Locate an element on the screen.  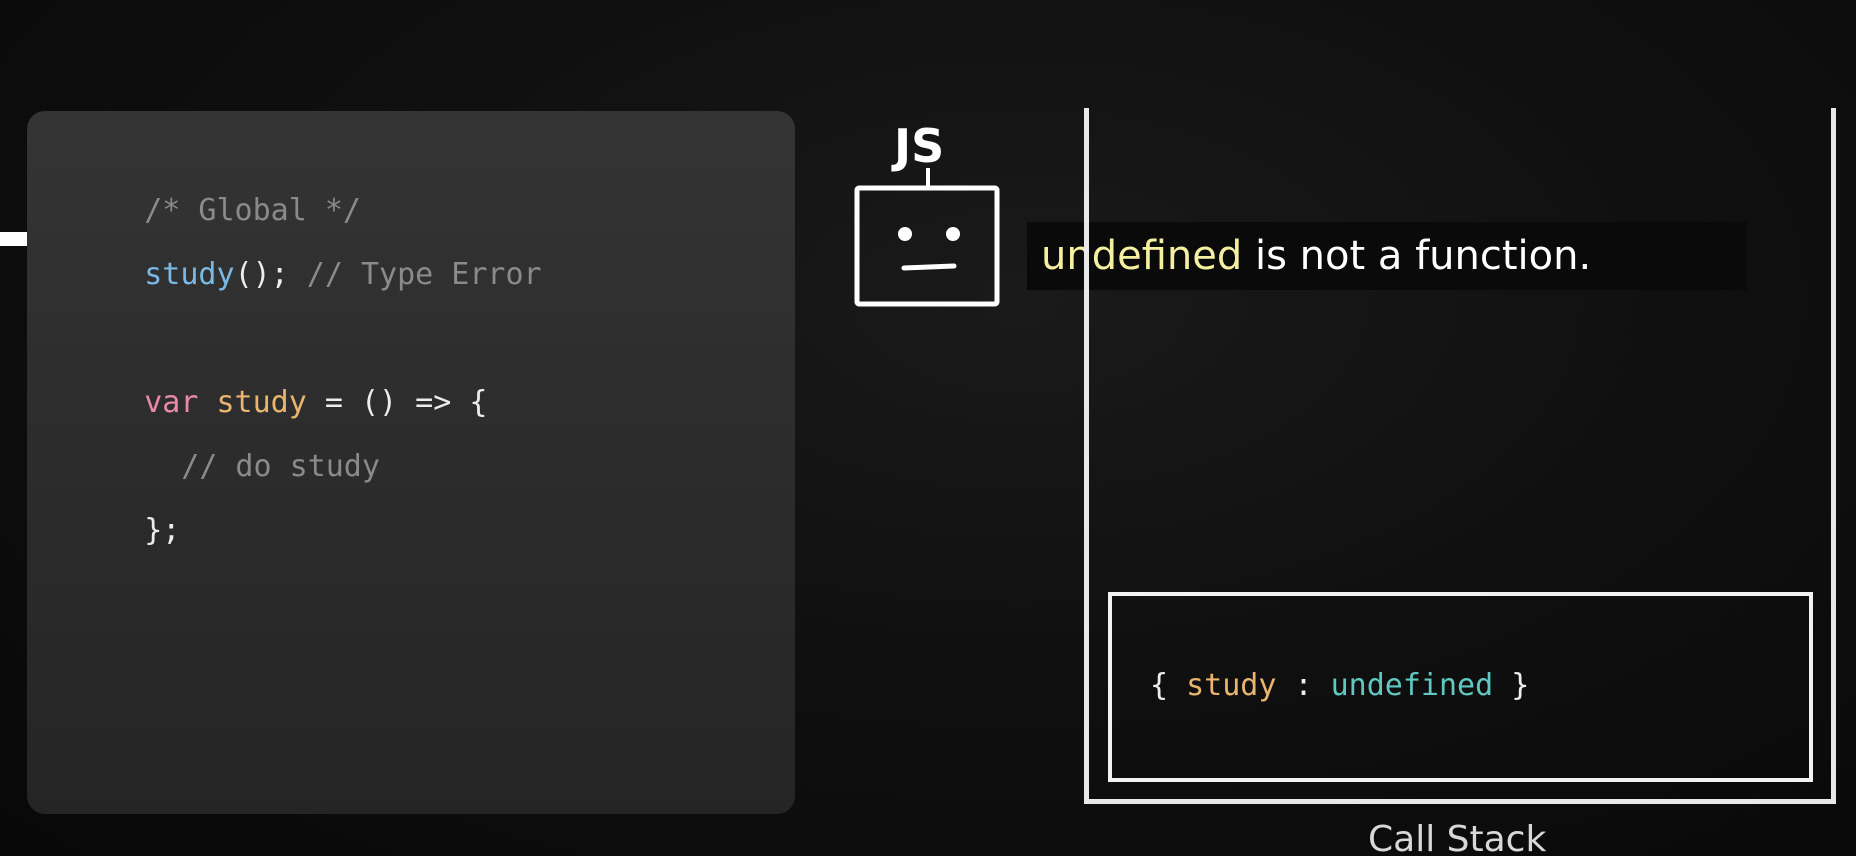
function-call-name: study is located at coordinates (189, 274).